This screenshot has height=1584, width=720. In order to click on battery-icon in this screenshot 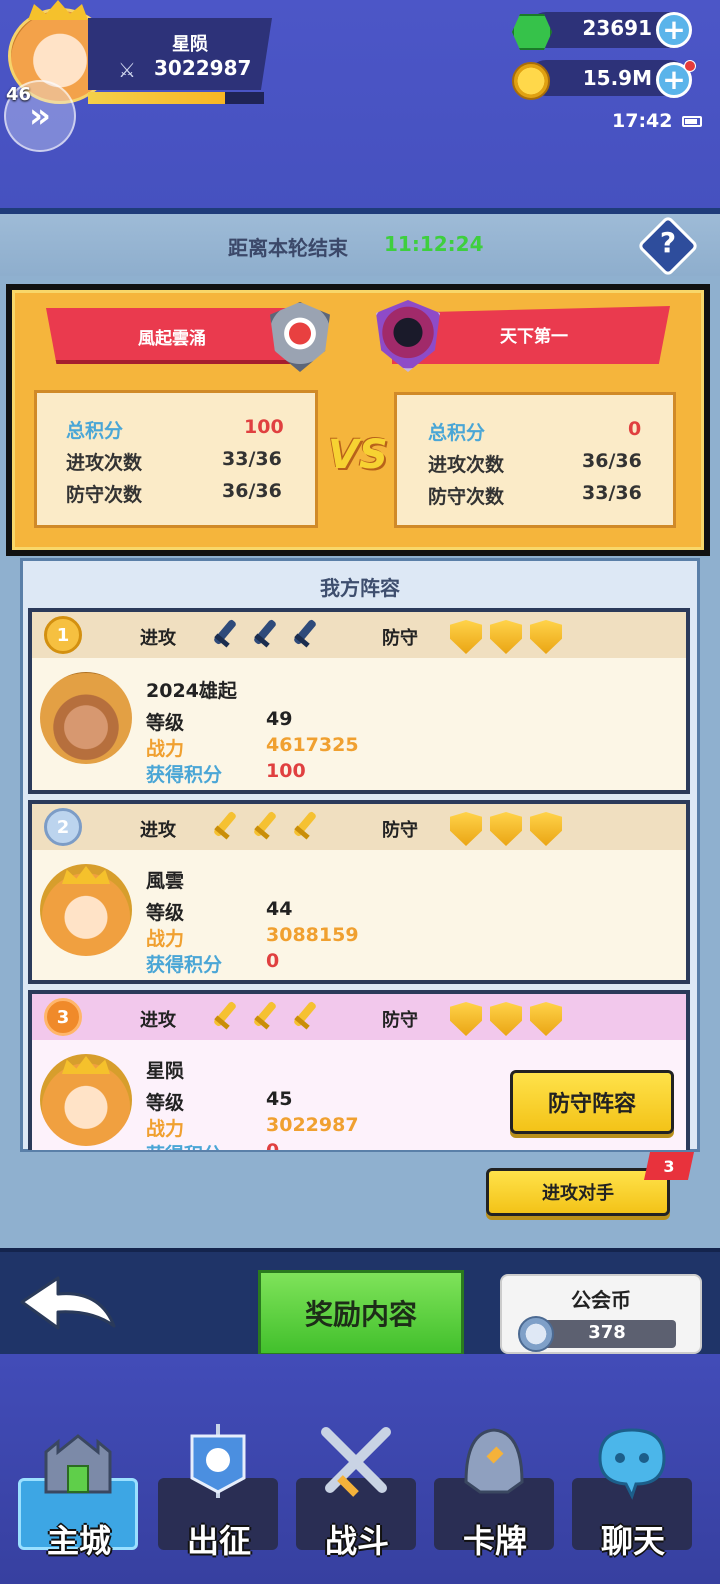, I will do `click(692, 121)`.